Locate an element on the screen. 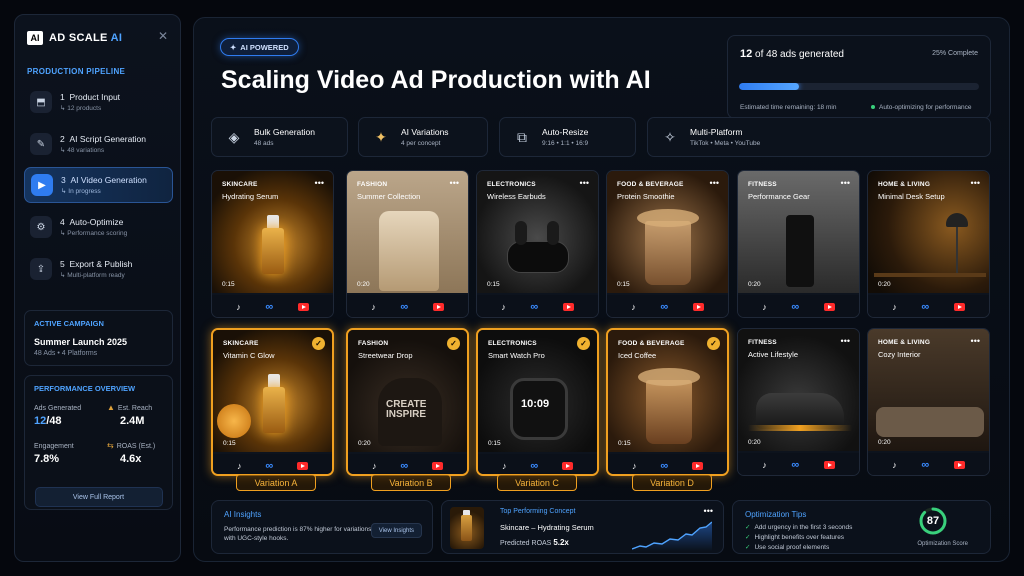  feature-ai-variations: ✦ AI Variations 4 per concept is located at coordinates (423, 137).